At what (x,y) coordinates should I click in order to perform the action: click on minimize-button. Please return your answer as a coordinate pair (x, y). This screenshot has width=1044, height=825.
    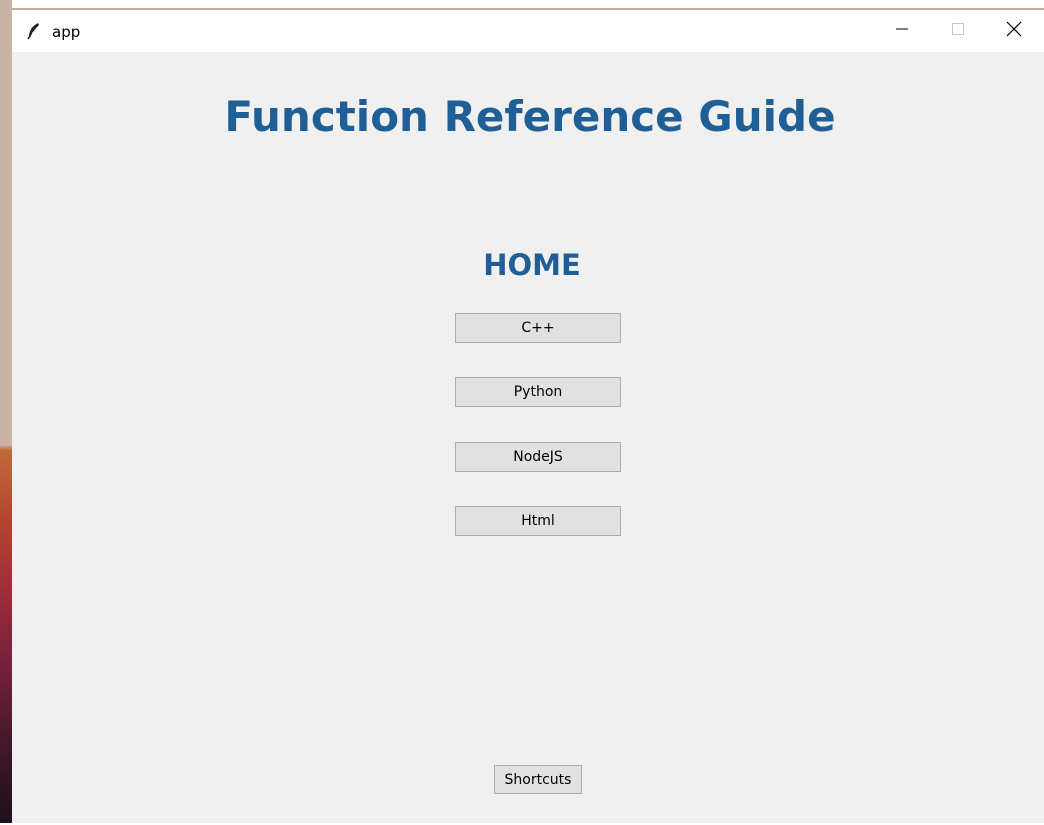
    Looking at the image, I should click on (902, 31).